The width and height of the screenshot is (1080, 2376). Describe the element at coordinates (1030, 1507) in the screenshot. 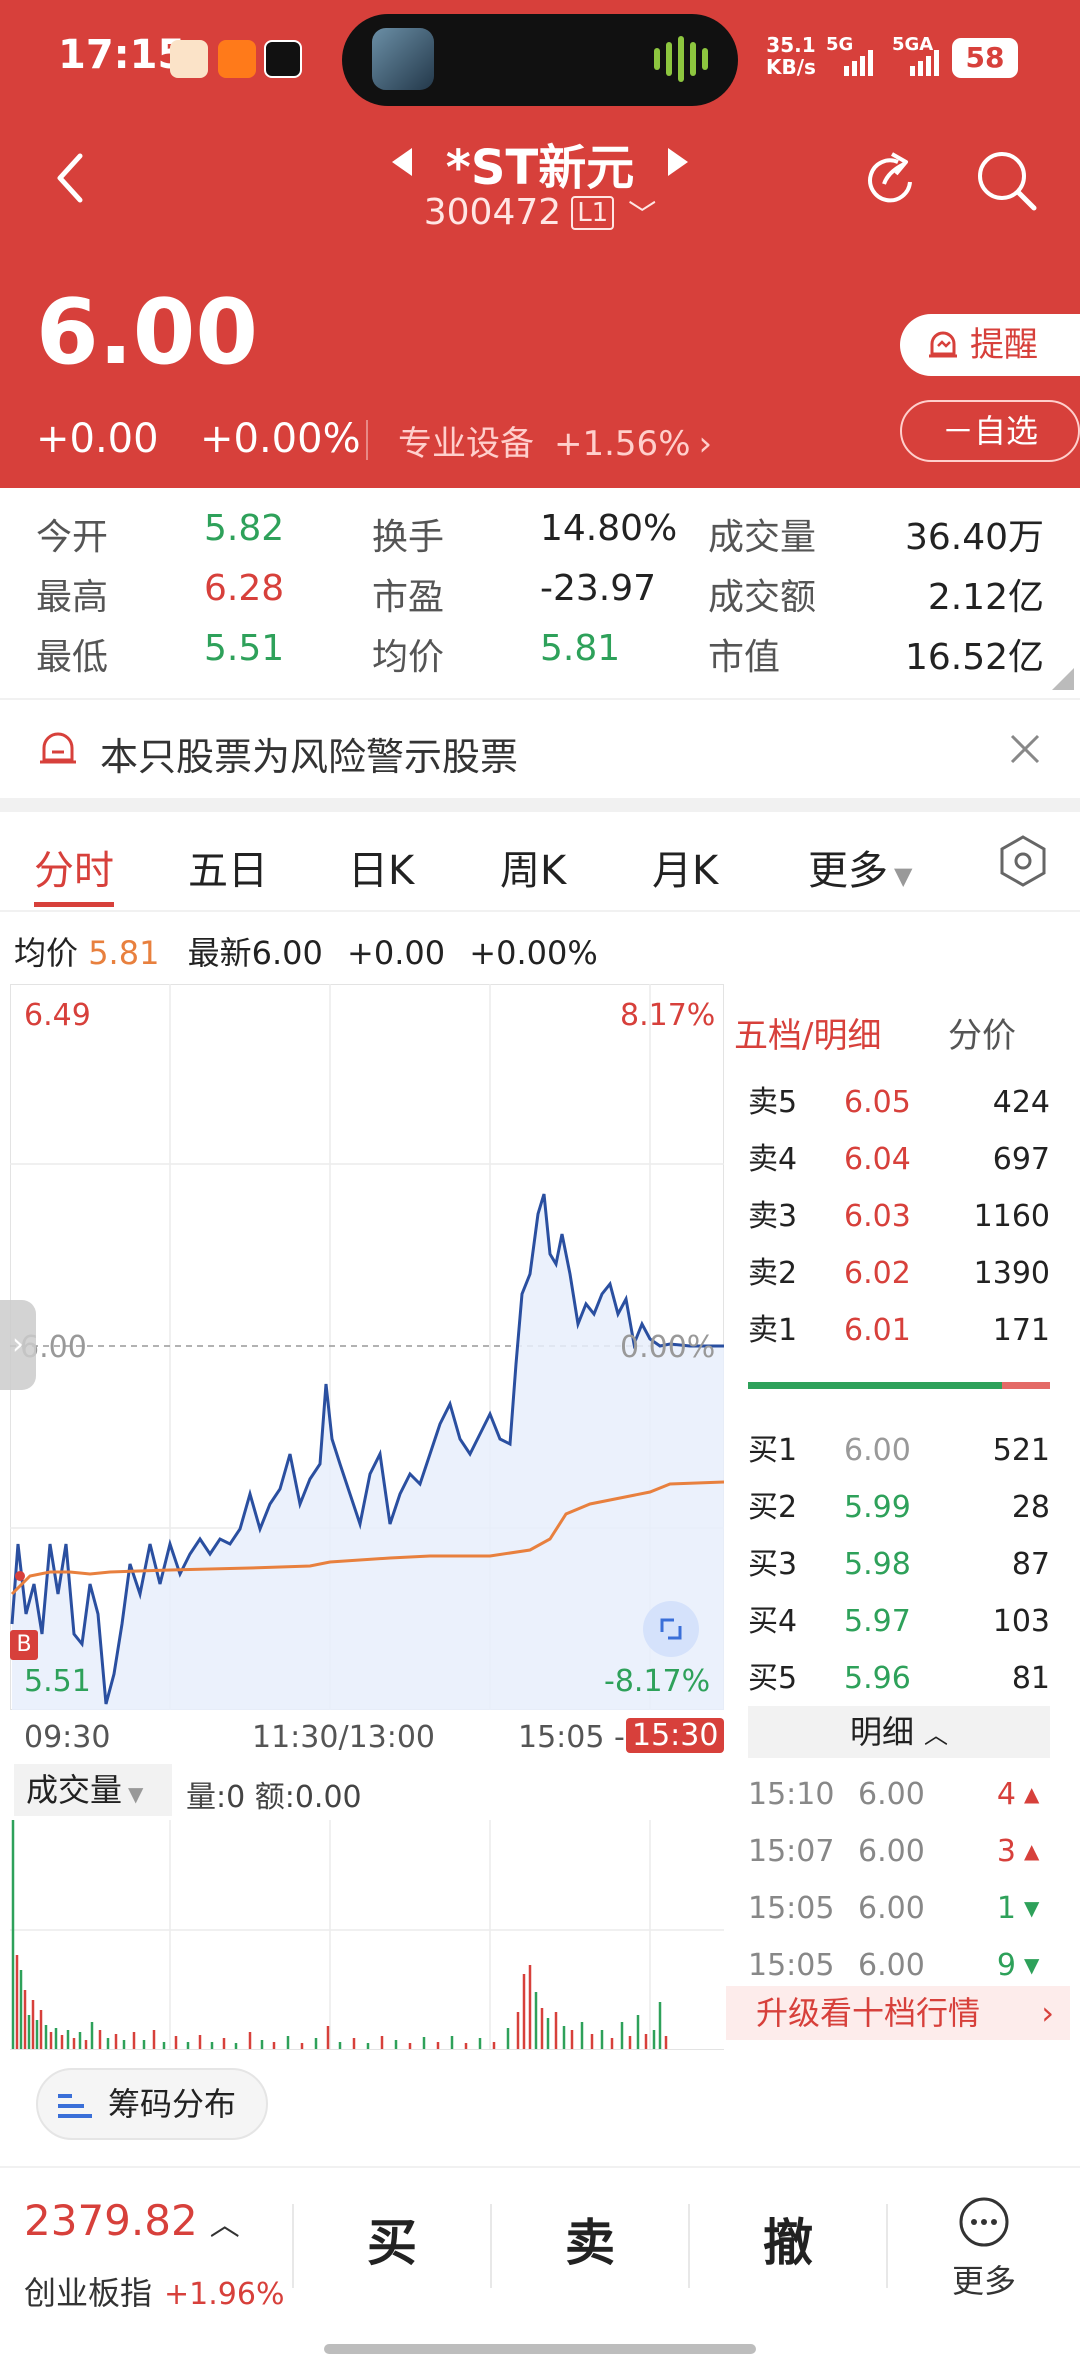

I see `bid-volume: 28` at that location.